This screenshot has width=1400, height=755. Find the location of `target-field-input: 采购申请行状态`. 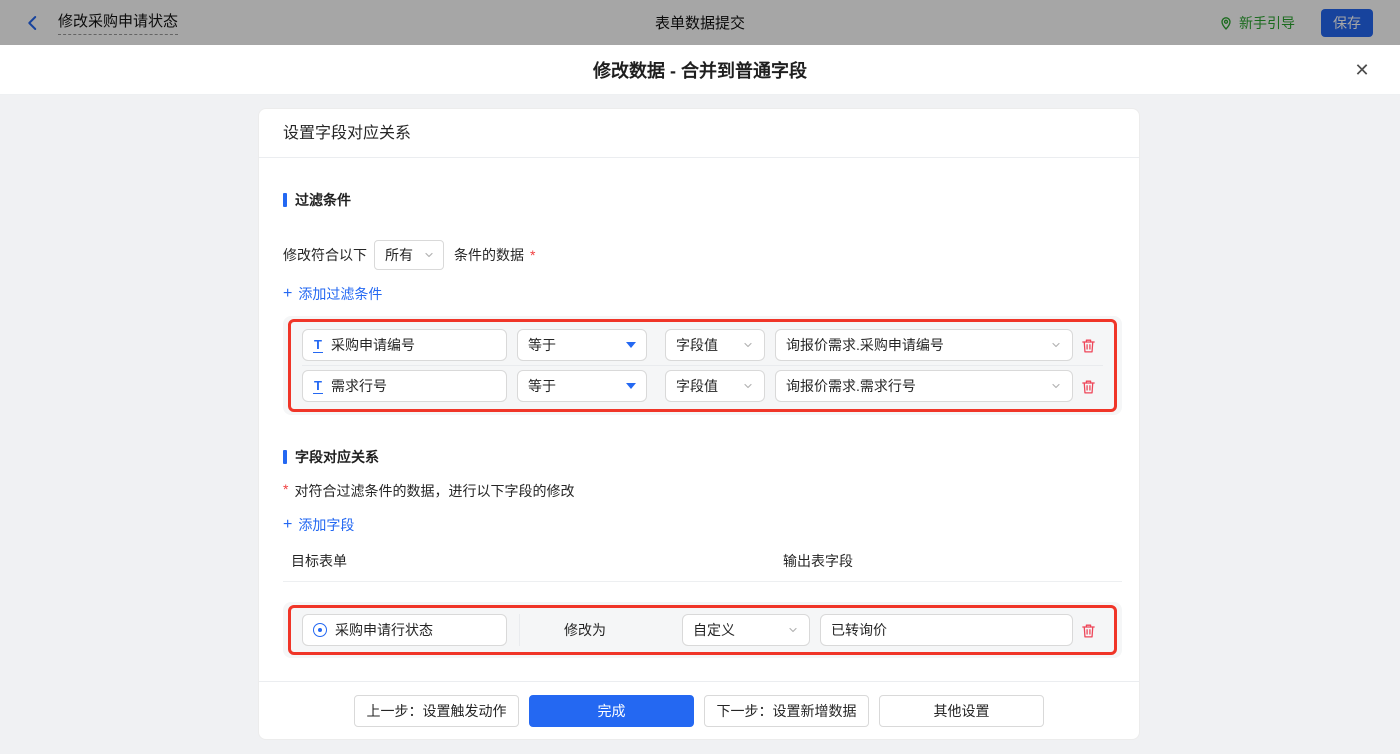

target-field-input: 采购申请行状态 is located at coordinates (404, 630).